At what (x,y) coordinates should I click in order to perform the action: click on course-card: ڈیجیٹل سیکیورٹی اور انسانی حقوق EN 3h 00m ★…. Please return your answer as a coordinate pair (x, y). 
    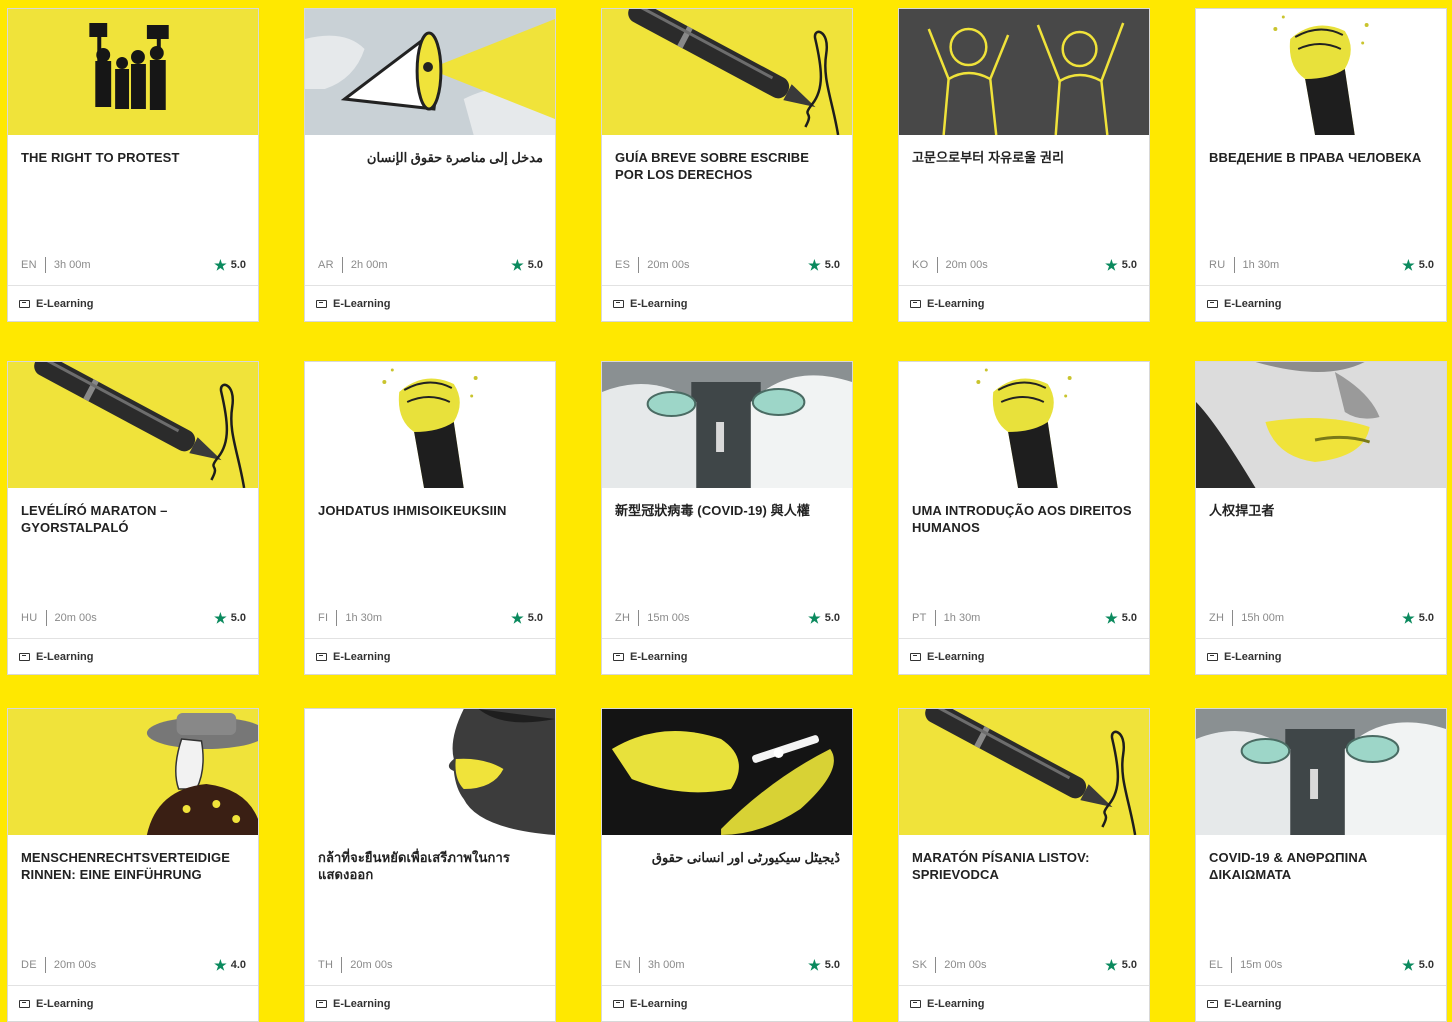
    Looking at the image, I should click on (727, 865).